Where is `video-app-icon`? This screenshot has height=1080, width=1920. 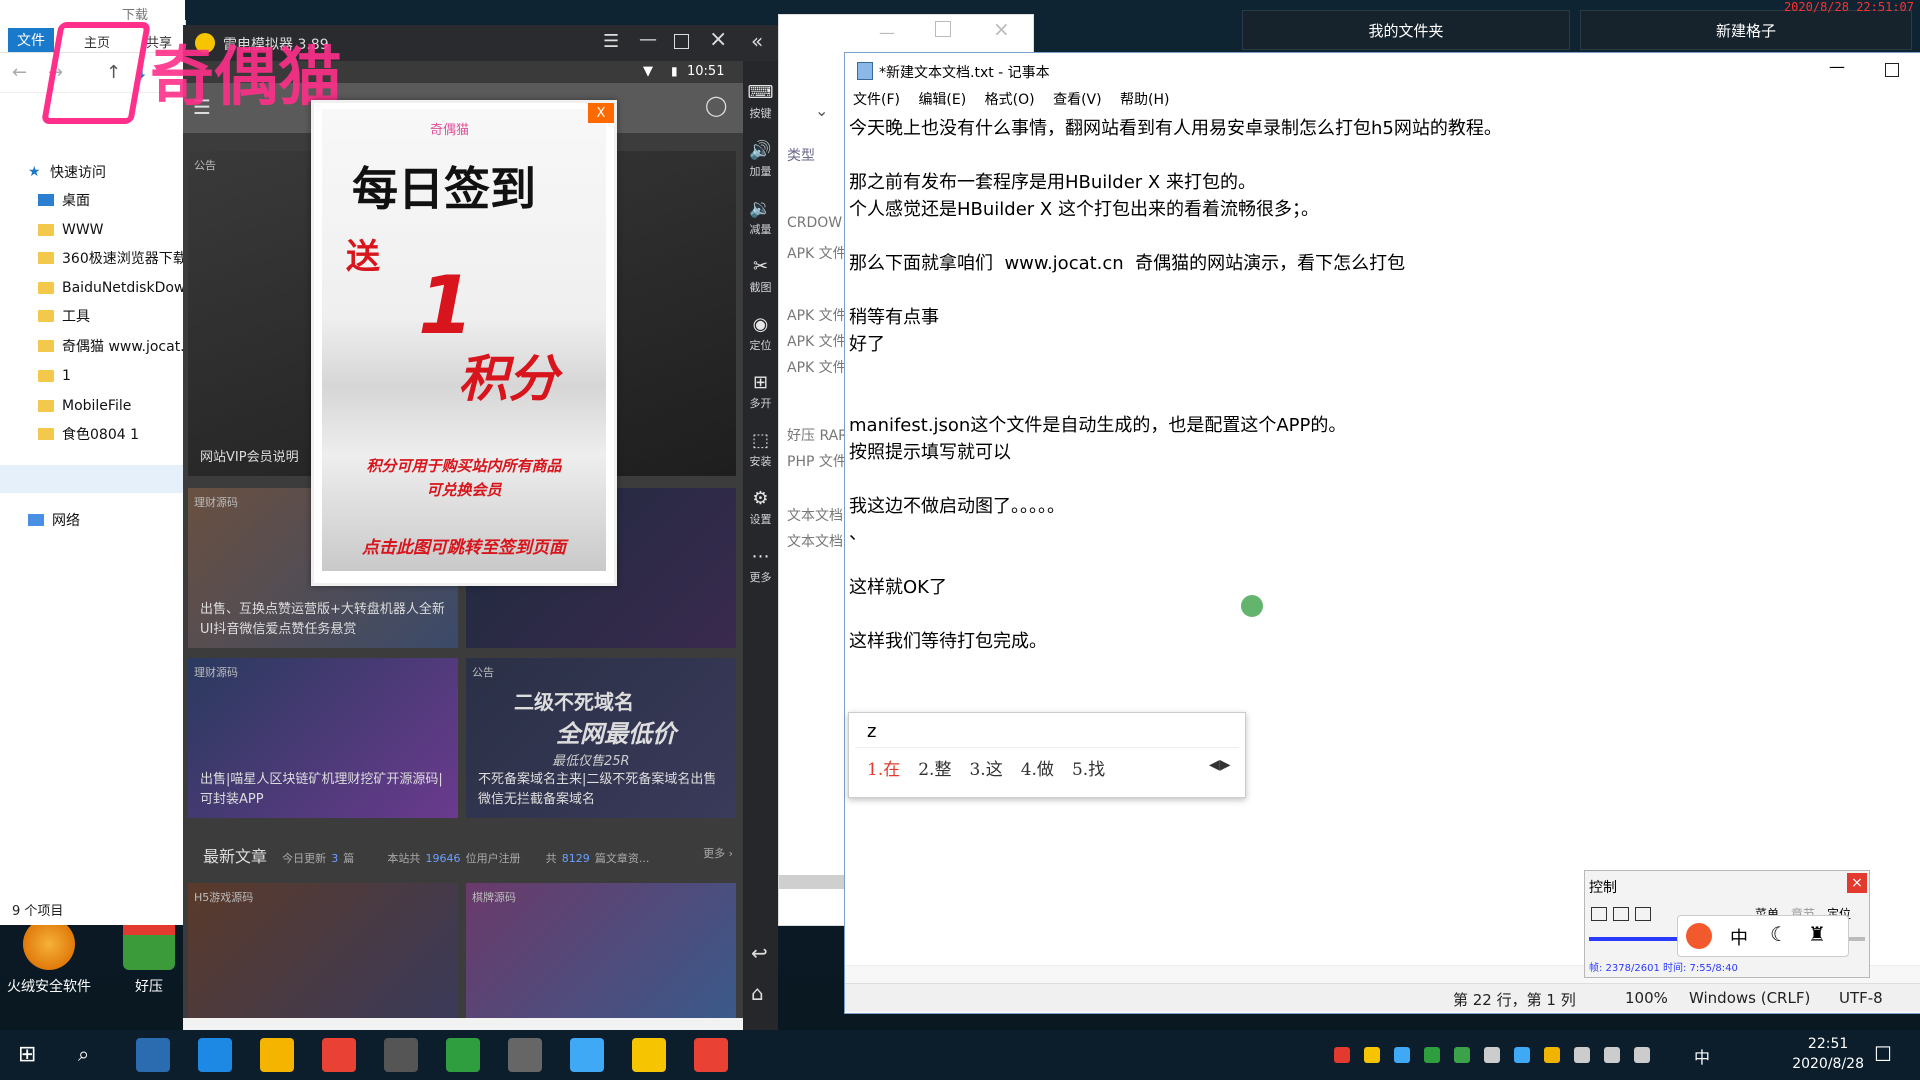
video-app-icon is located at coordinates (401, 1055).